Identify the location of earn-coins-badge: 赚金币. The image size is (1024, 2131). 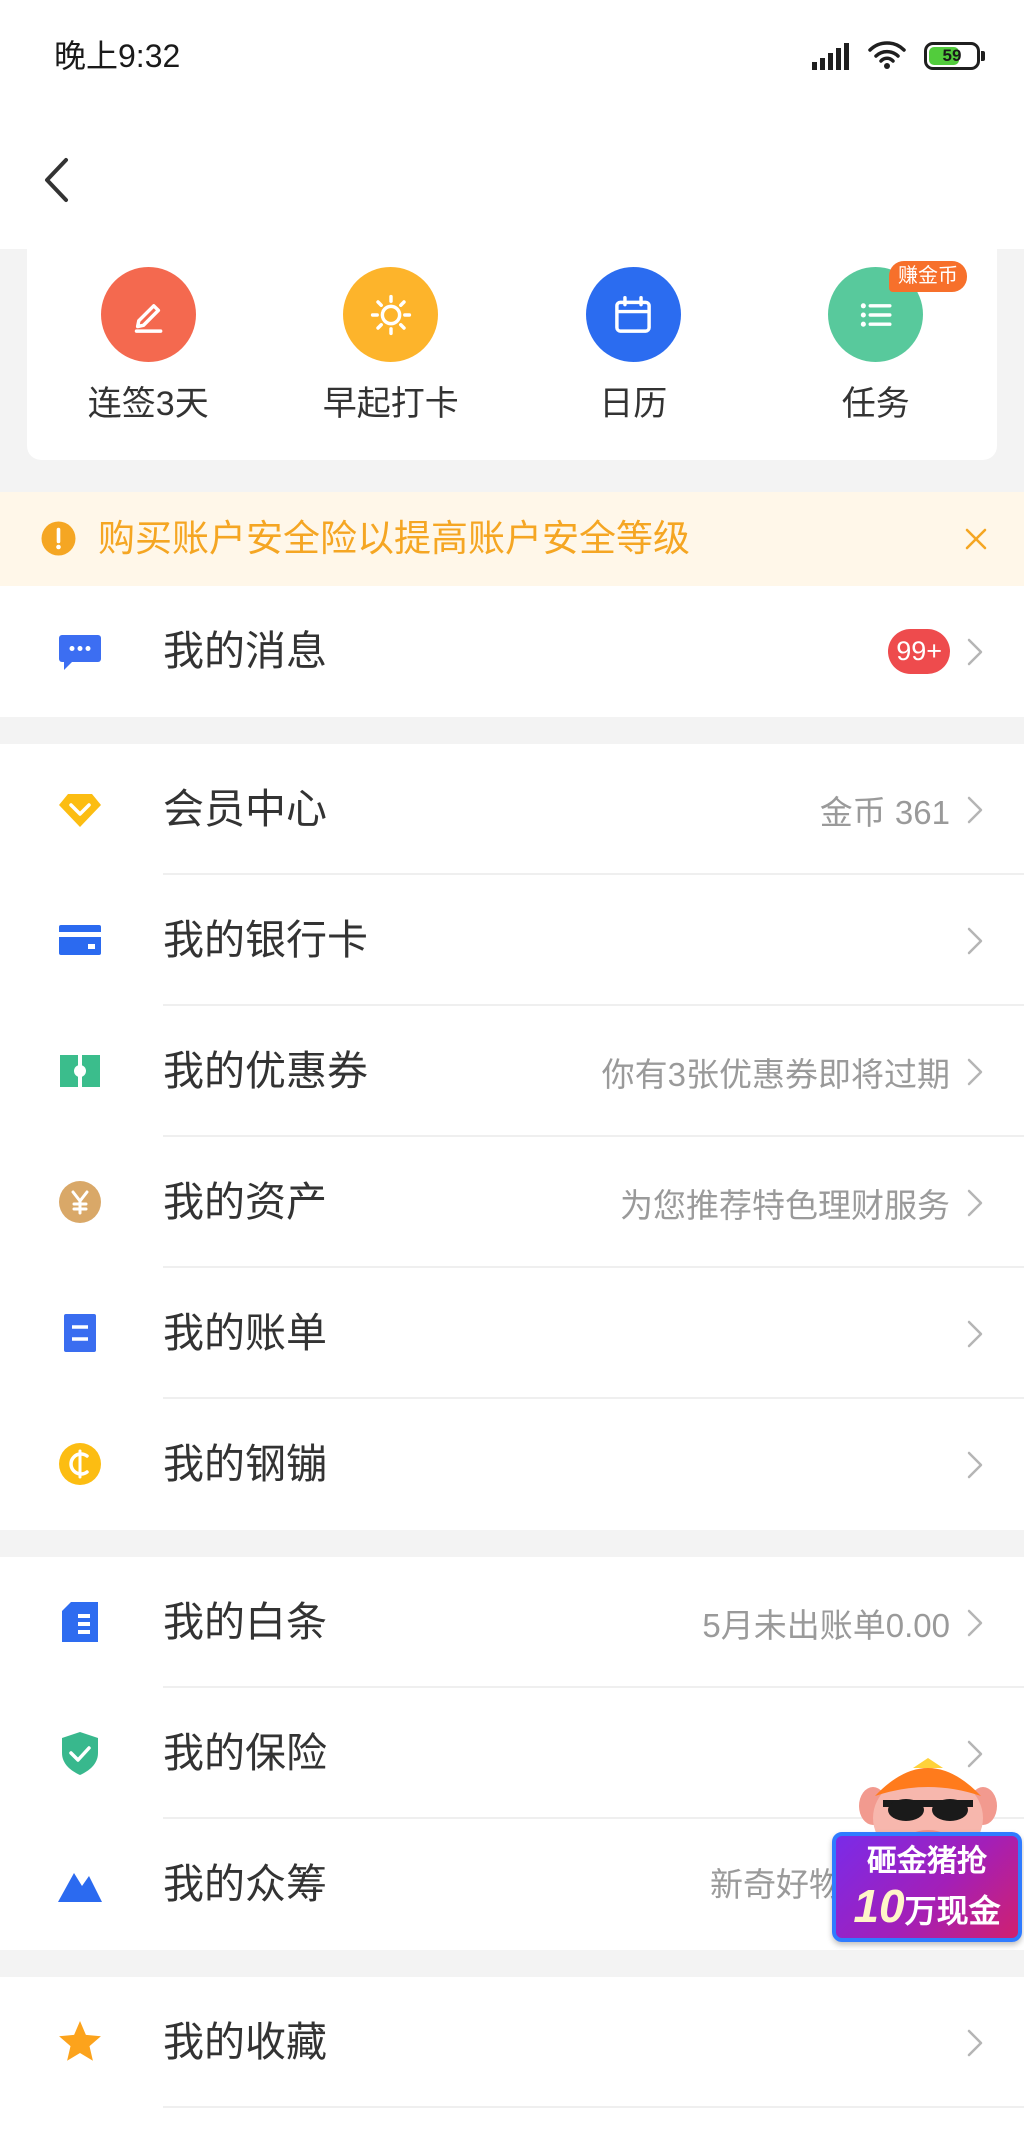
(928, 276).